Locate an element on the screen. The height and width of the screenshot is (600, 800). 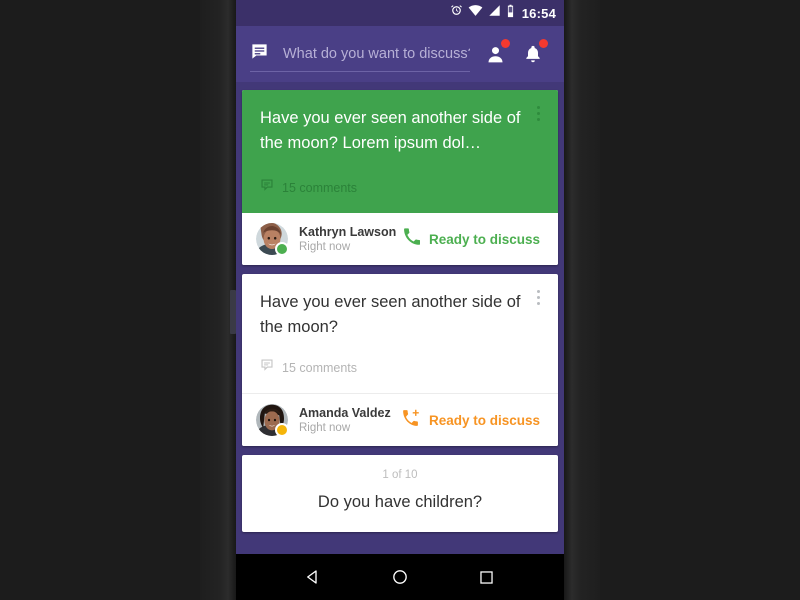
card-2-user-meta: Amanda Valdez Right now is located at coordinates (350, 420).